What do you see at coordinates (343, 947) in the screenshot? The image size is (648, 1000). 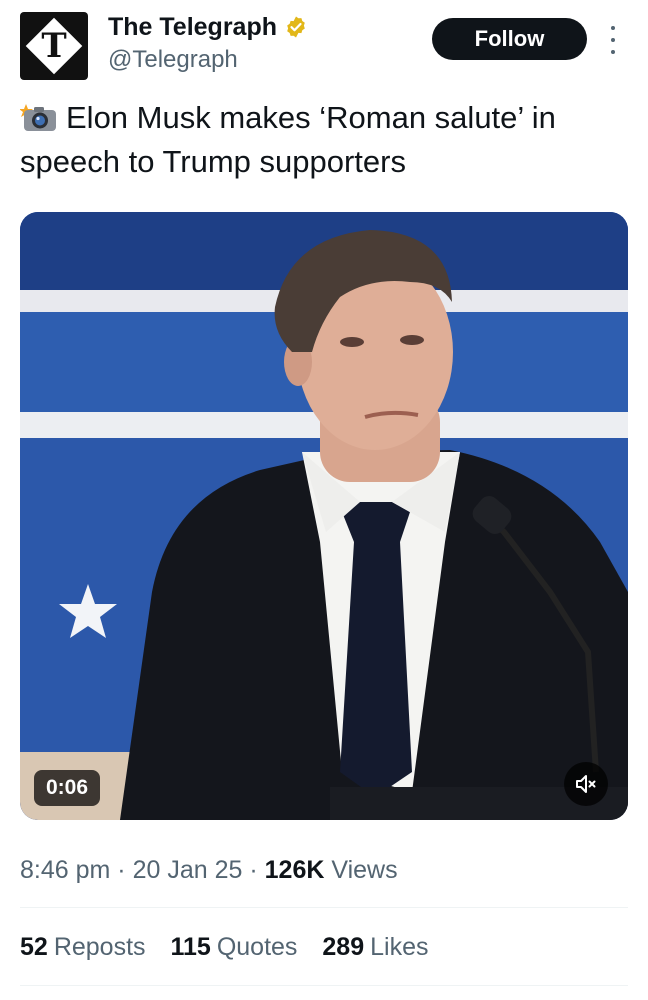 I see `likes-count: 289` at bounding box center [343, 947].